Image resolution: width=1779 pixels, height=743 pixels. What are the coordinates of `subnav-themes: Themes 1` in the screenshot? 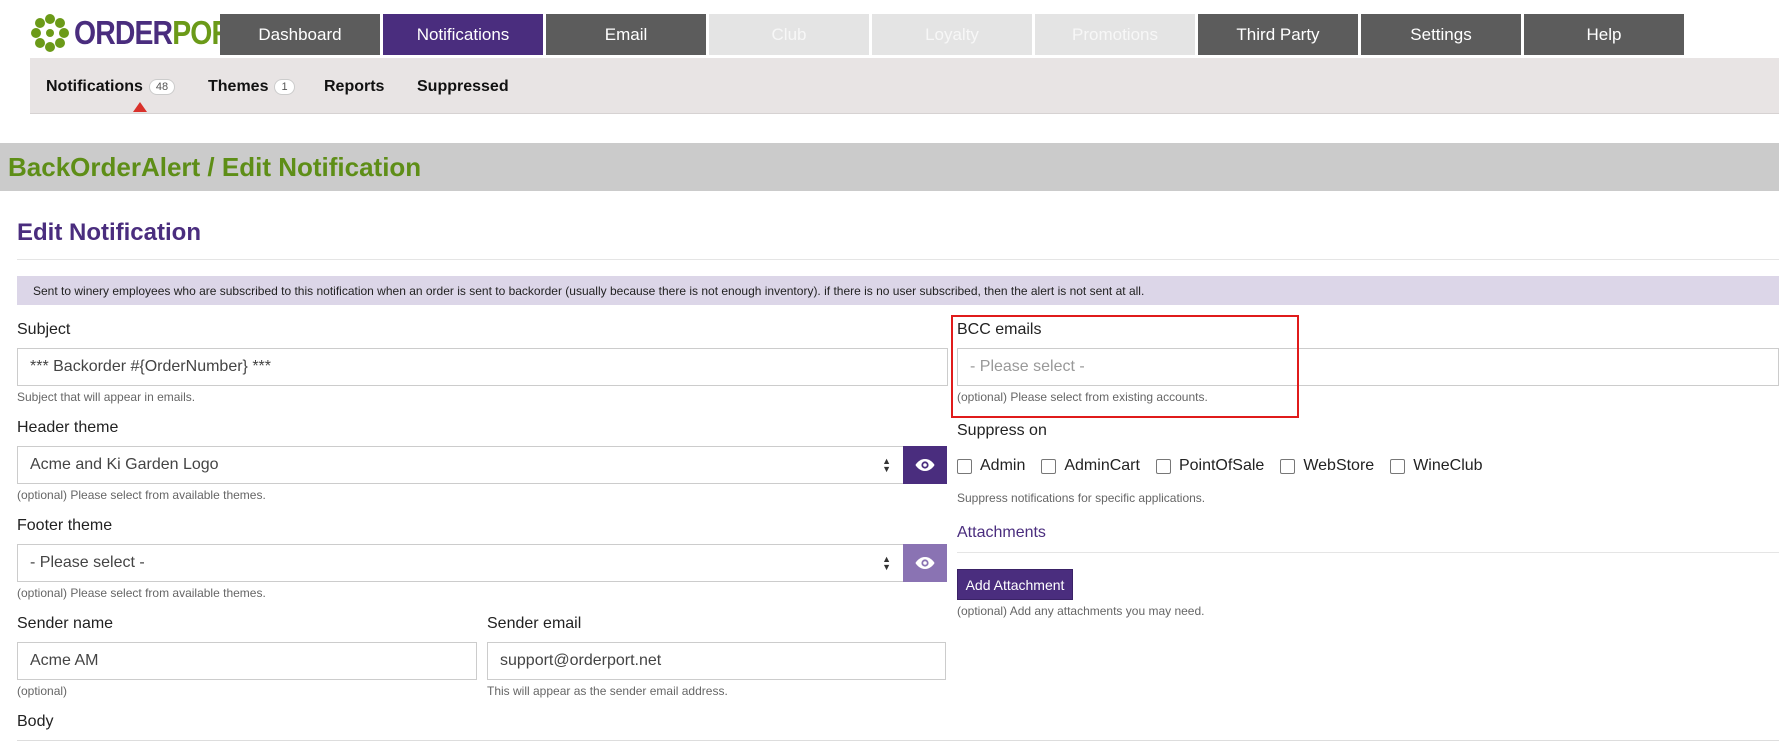 It's located at (251, 87).